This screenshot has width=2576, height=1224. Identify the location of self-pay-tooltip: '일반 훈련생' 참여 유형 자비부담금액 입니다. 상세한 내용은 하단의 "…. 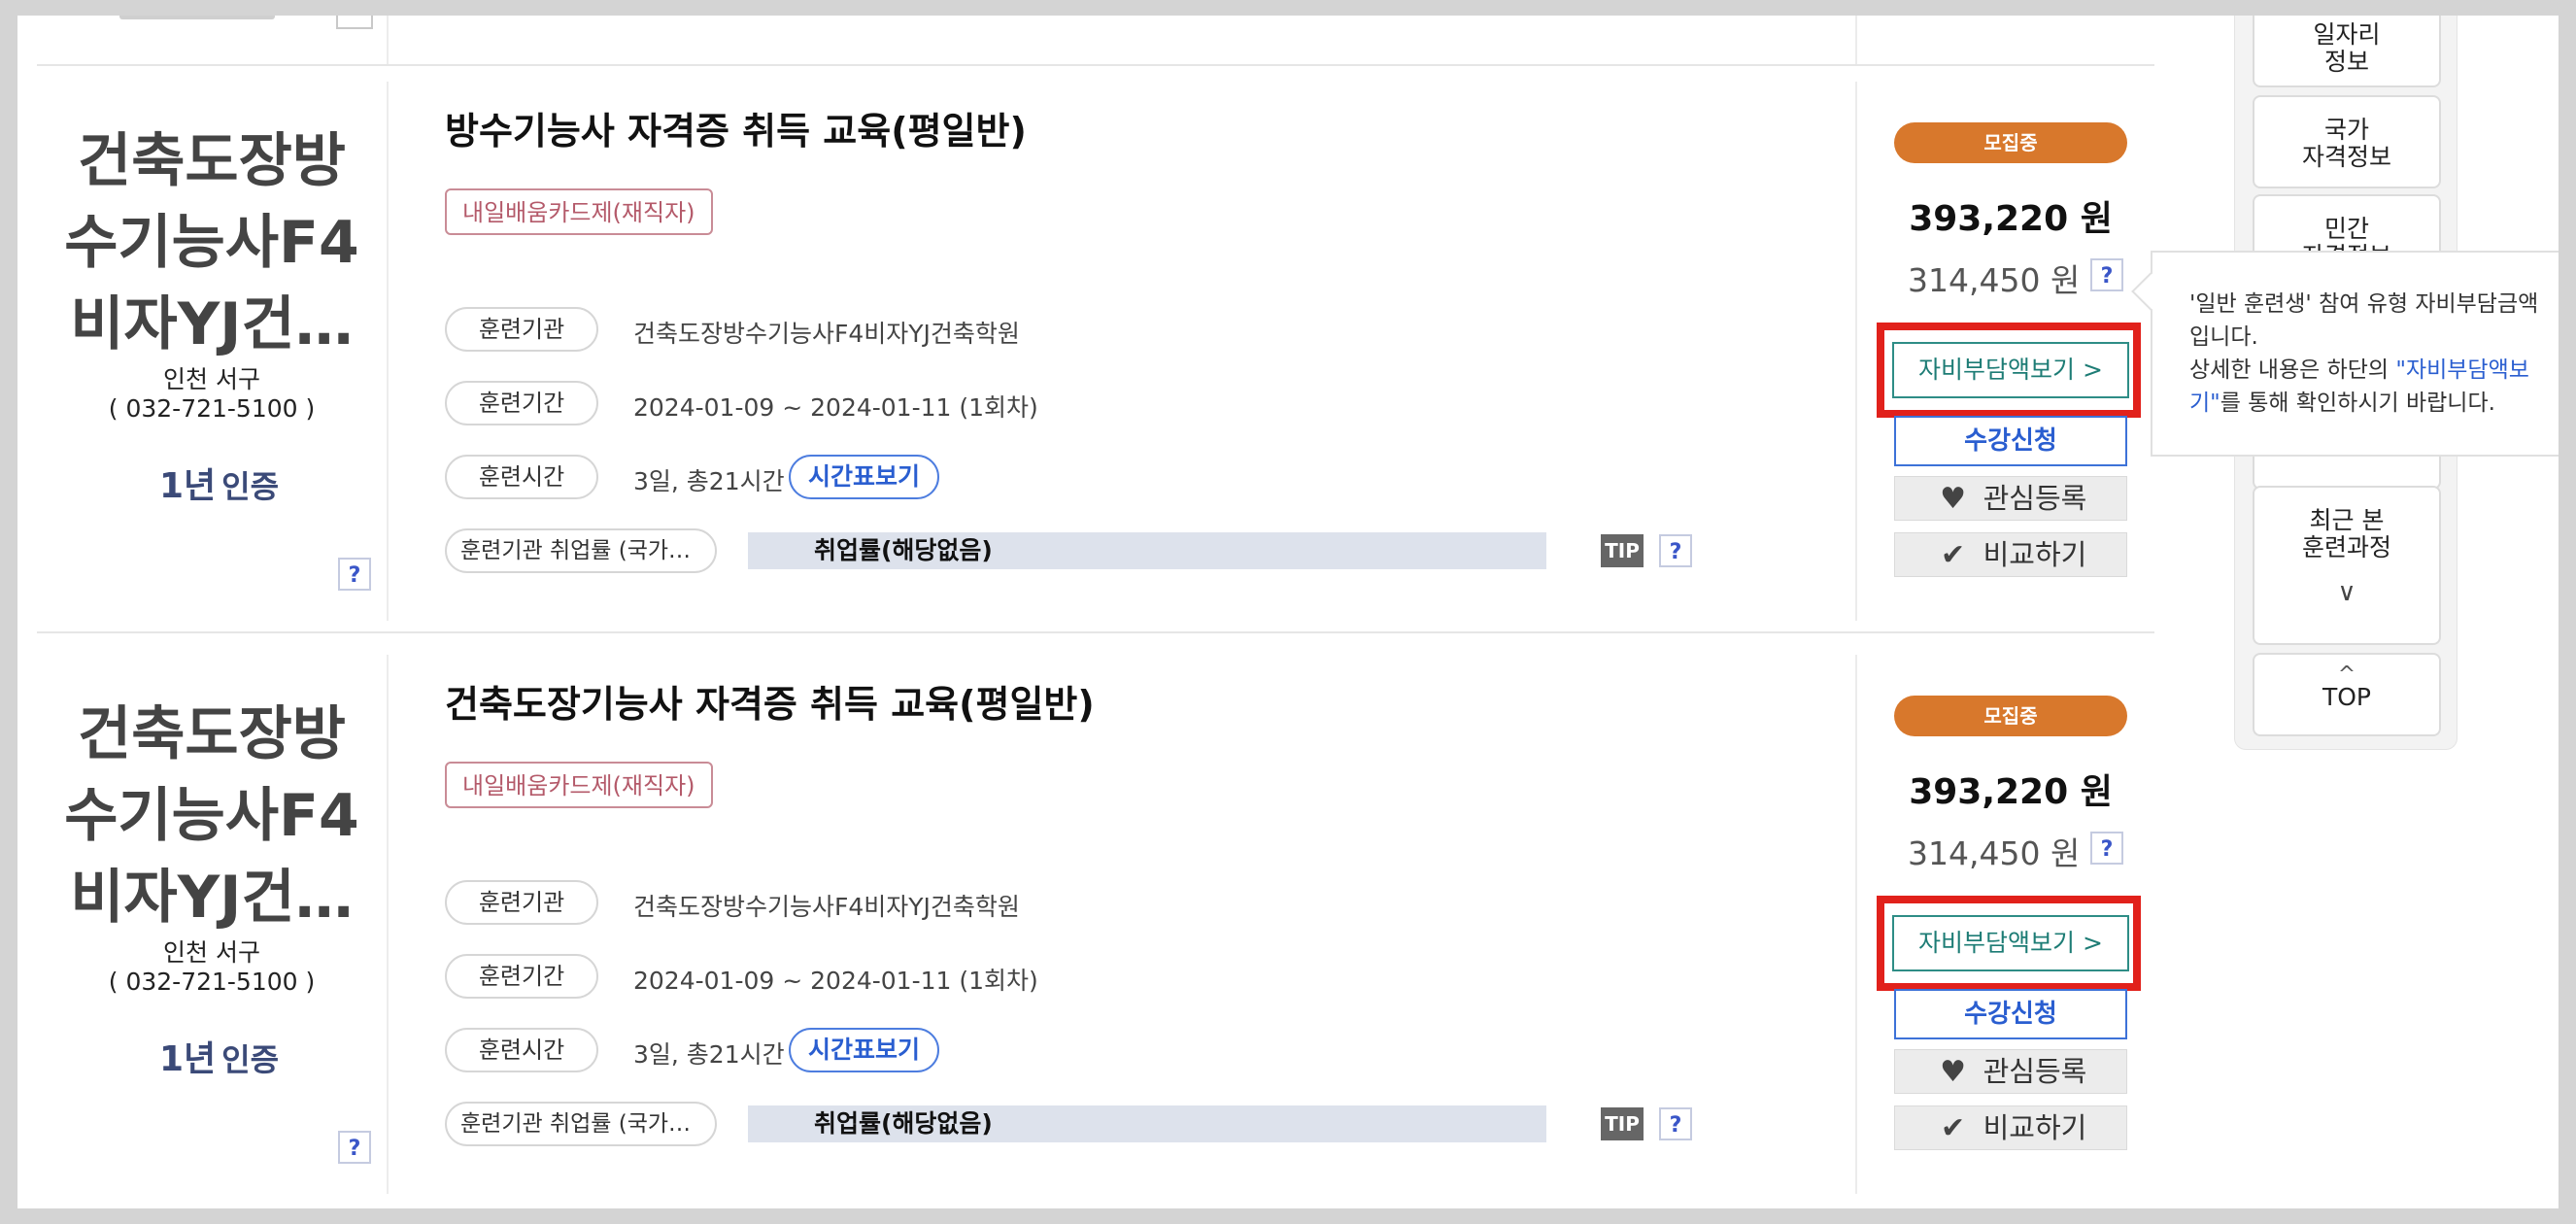
(2345, 354).